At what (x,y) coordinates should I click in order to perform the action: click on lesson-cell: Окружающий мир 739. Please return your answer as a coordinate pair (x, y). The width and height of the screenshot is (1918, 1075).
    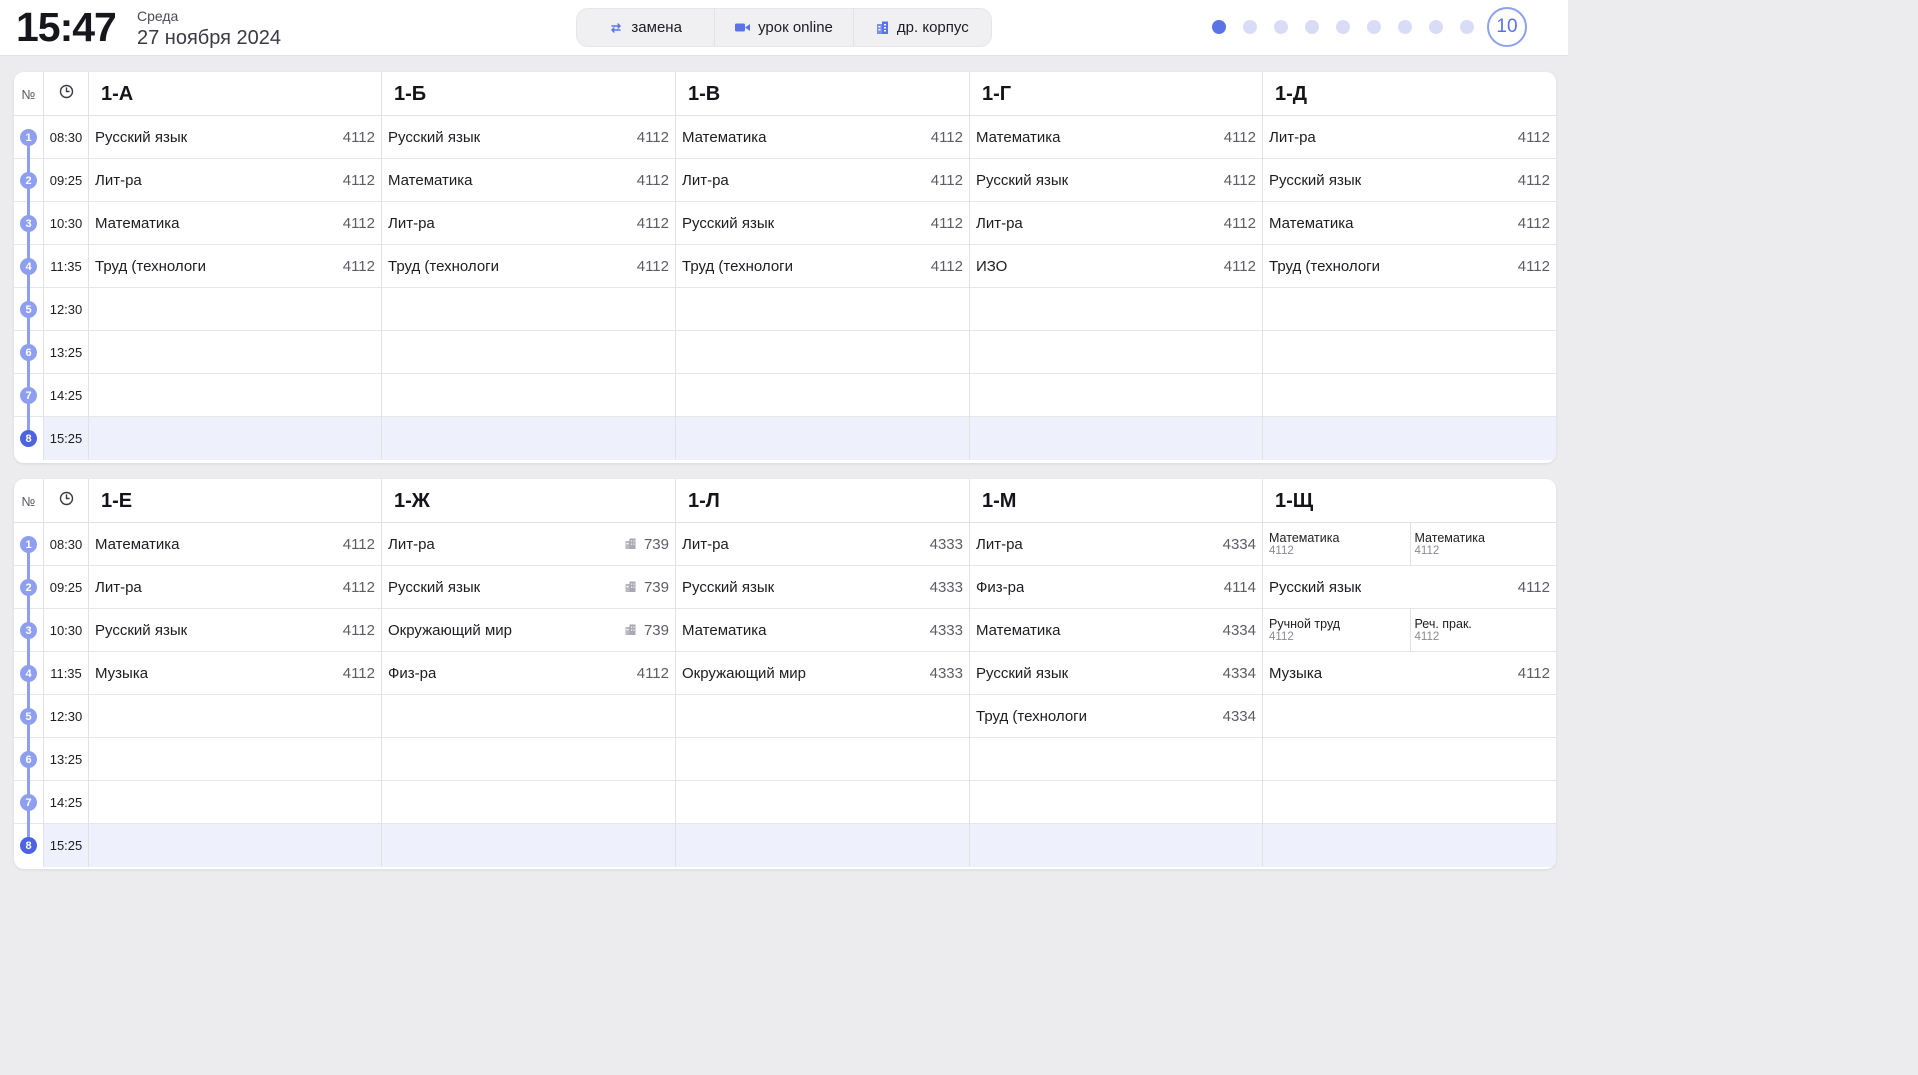
    Looking at the image, I should click on (528, 630).